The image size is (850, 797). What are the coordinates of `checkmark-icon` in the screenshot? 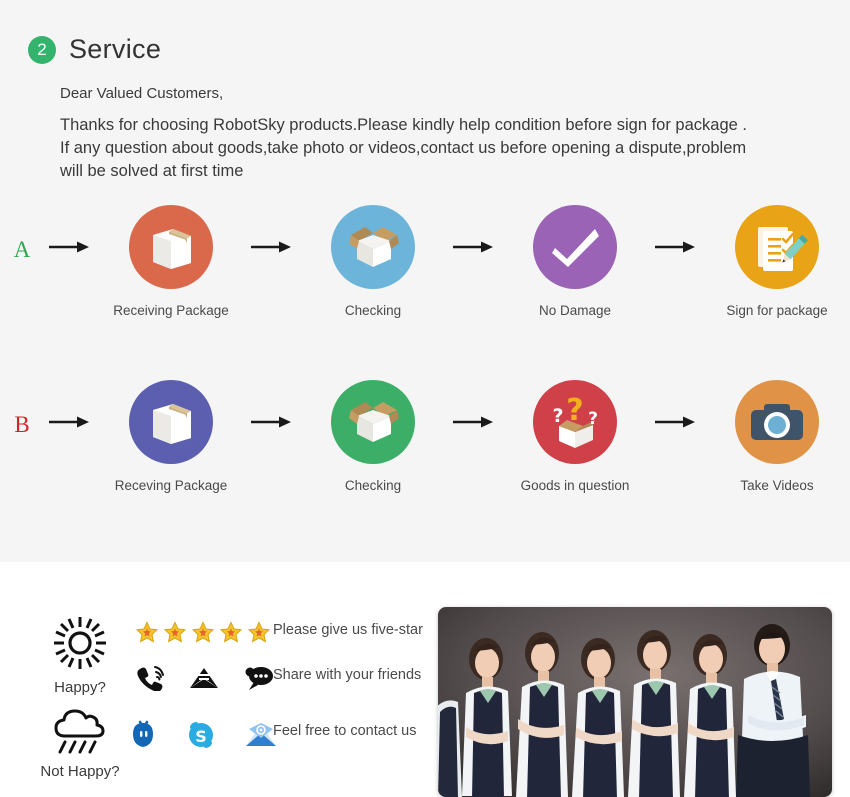 It's located at (575, 247).